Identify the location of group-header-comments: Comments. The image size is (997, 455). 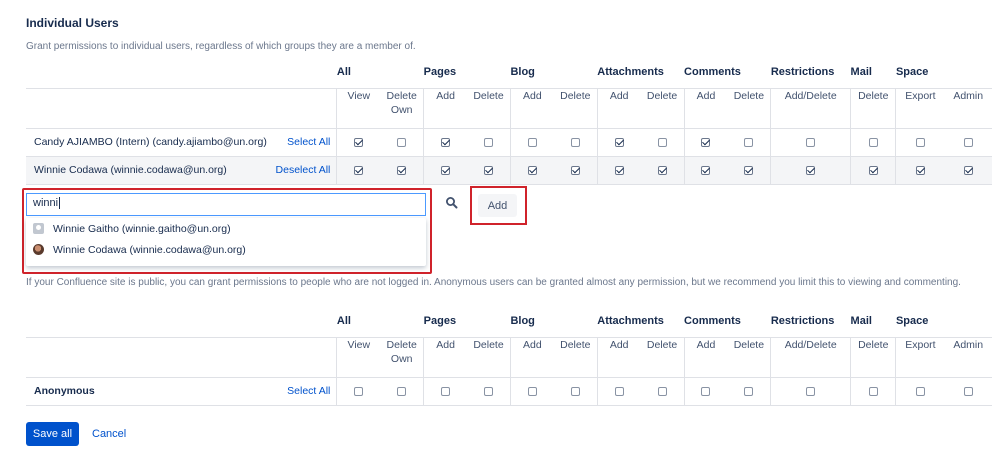
(712, 72).